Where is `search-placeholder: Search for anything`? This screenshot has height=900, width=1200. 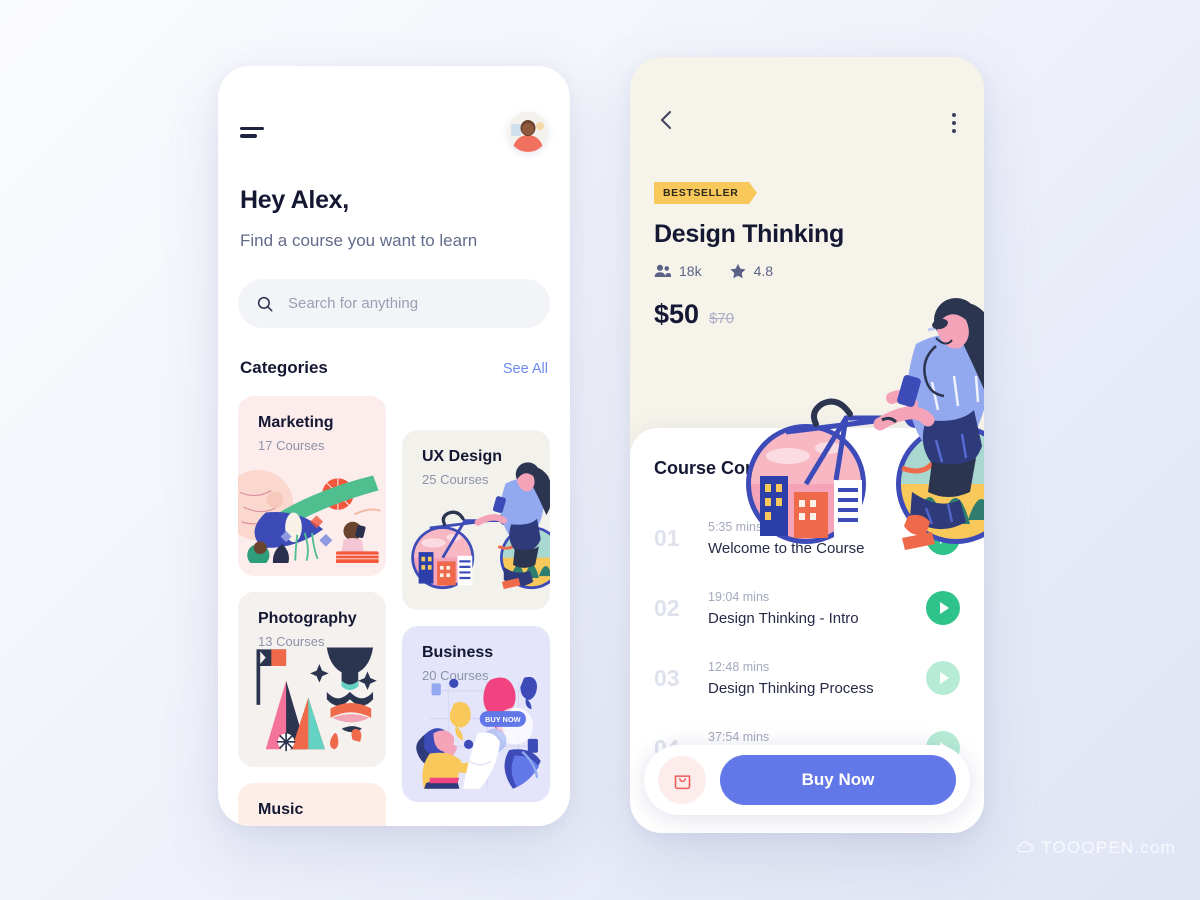 search-placeholder: Search for anything is located at coordinates (353, 303).